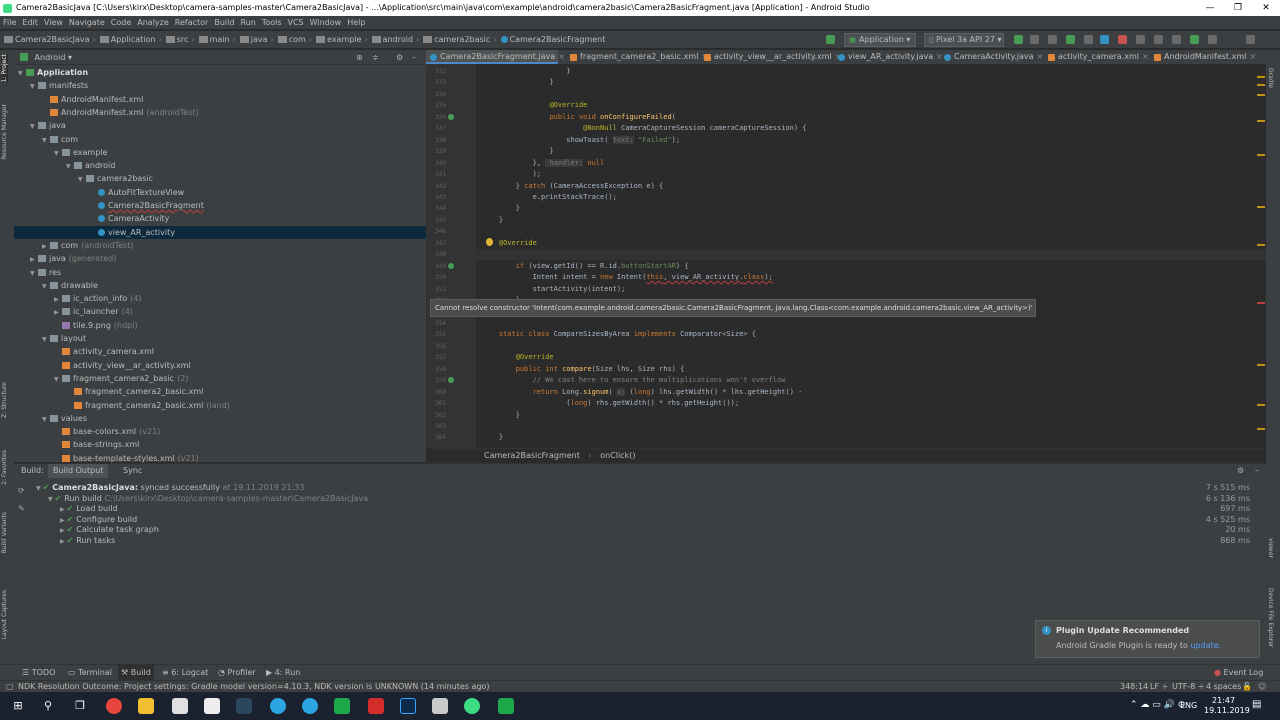 The image size is (1280, 720). What do you see at coordinates (964, 40) in the screenshot?
I see `device-select: ▯ Pixel 3a API 27 ▾` at bounding box center [964, 40].